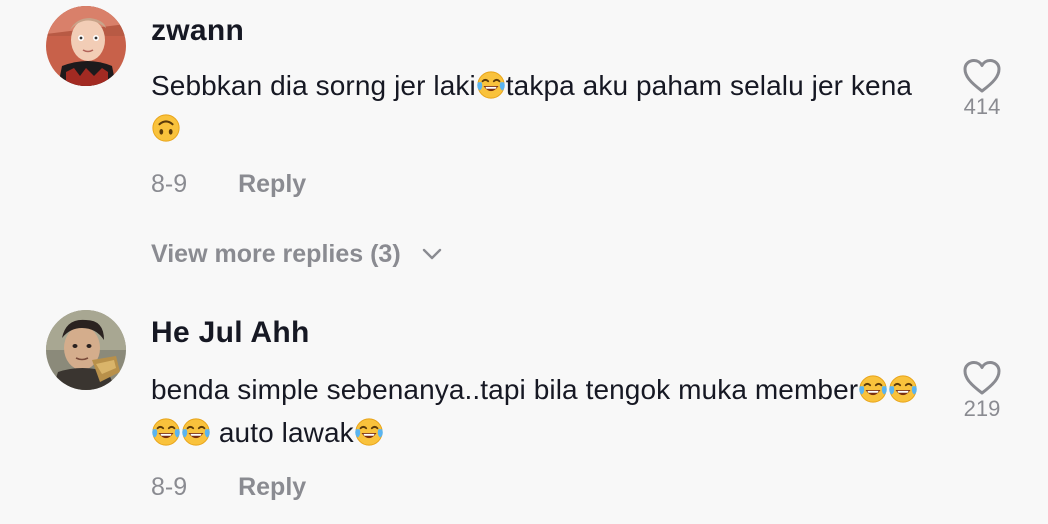 The height and width of the screenshot is (524, 1048). Describe the element at coordinates (982, 106) in the screenshot. I see `like-count: 414` at that location.